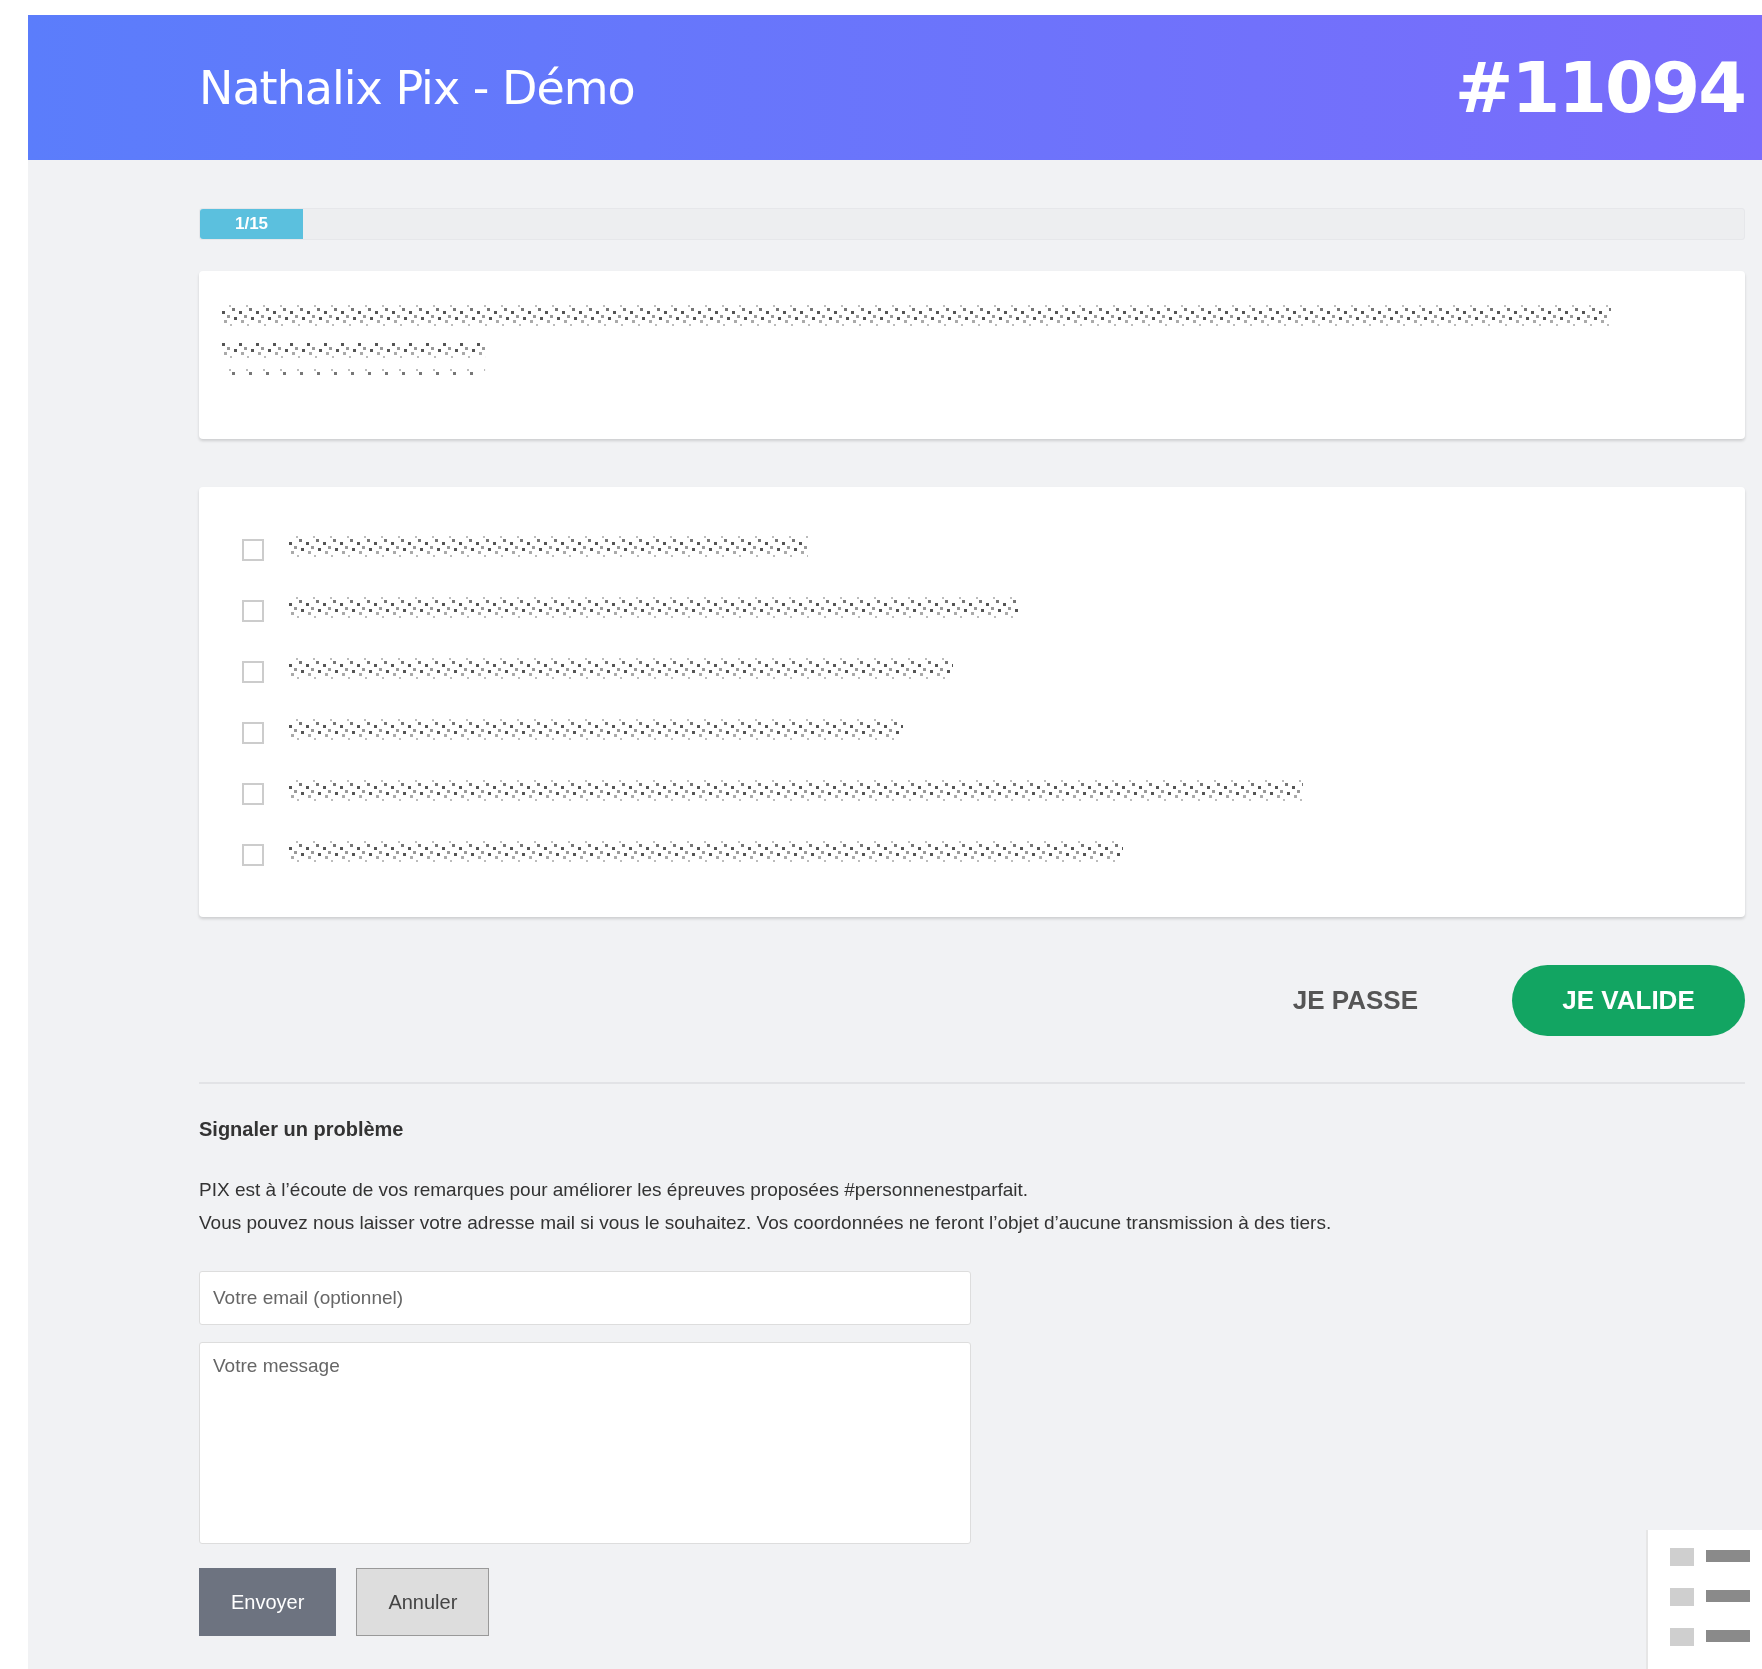 This screenshot has height=1669, width=1762. Describe the element at coordinates (268, 1602) in the screenshot. I see `send-button: Envoyer` at that location.